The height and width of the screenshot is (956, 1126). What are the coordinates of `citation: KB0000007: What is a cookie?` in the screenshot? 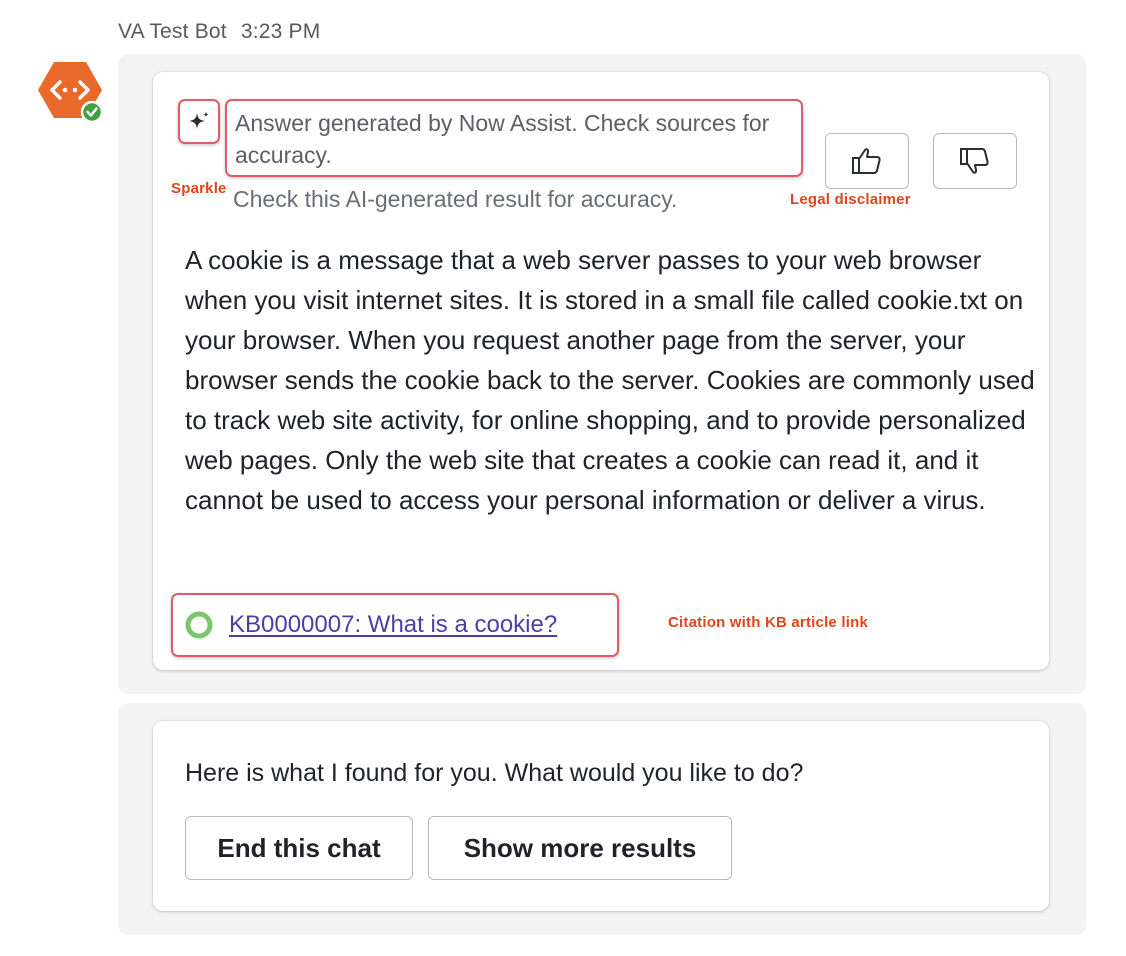 It's located at (395, 625).